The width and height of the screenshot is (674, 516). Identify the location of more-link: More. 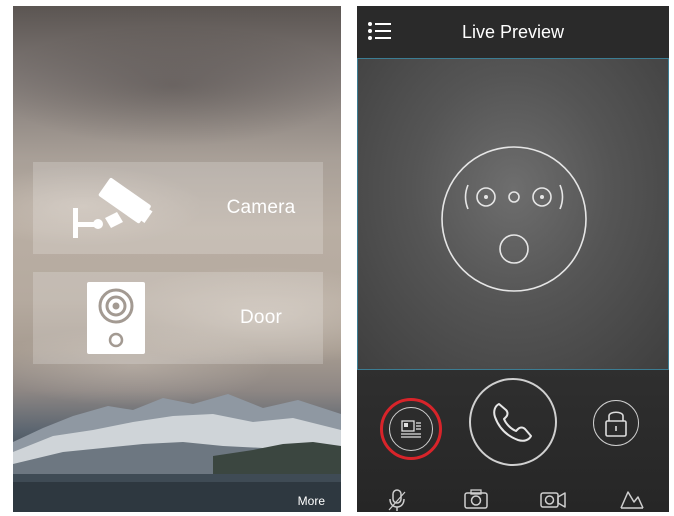
(311, 501).